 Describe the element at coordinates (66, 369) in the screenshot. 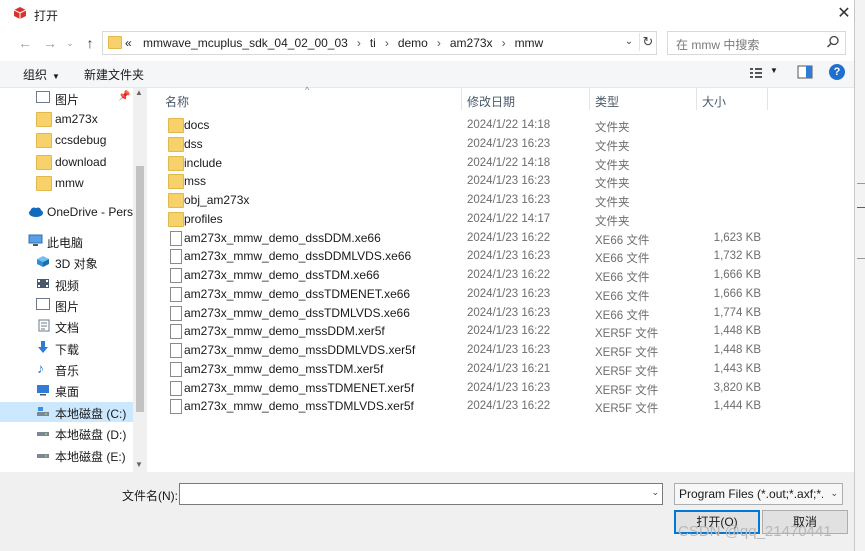

I see `nav-item-music: ♪ 音乐` at that location.